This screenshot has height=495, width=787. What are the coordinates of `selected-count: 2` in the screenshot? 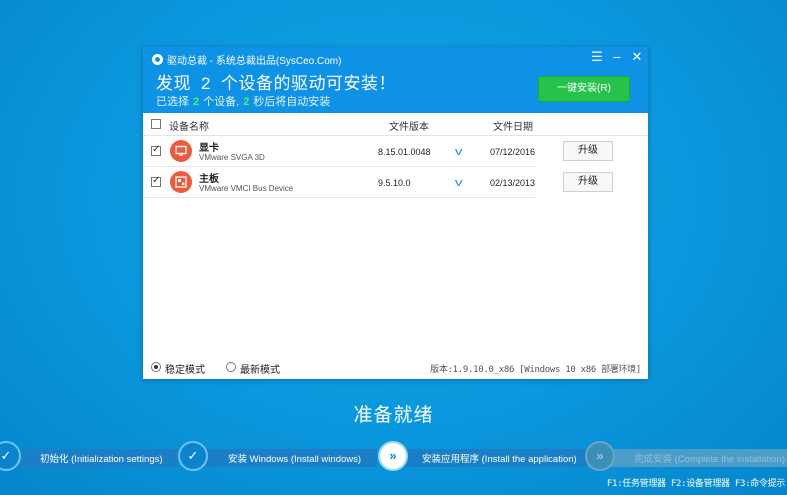 It's located at (196, 102).